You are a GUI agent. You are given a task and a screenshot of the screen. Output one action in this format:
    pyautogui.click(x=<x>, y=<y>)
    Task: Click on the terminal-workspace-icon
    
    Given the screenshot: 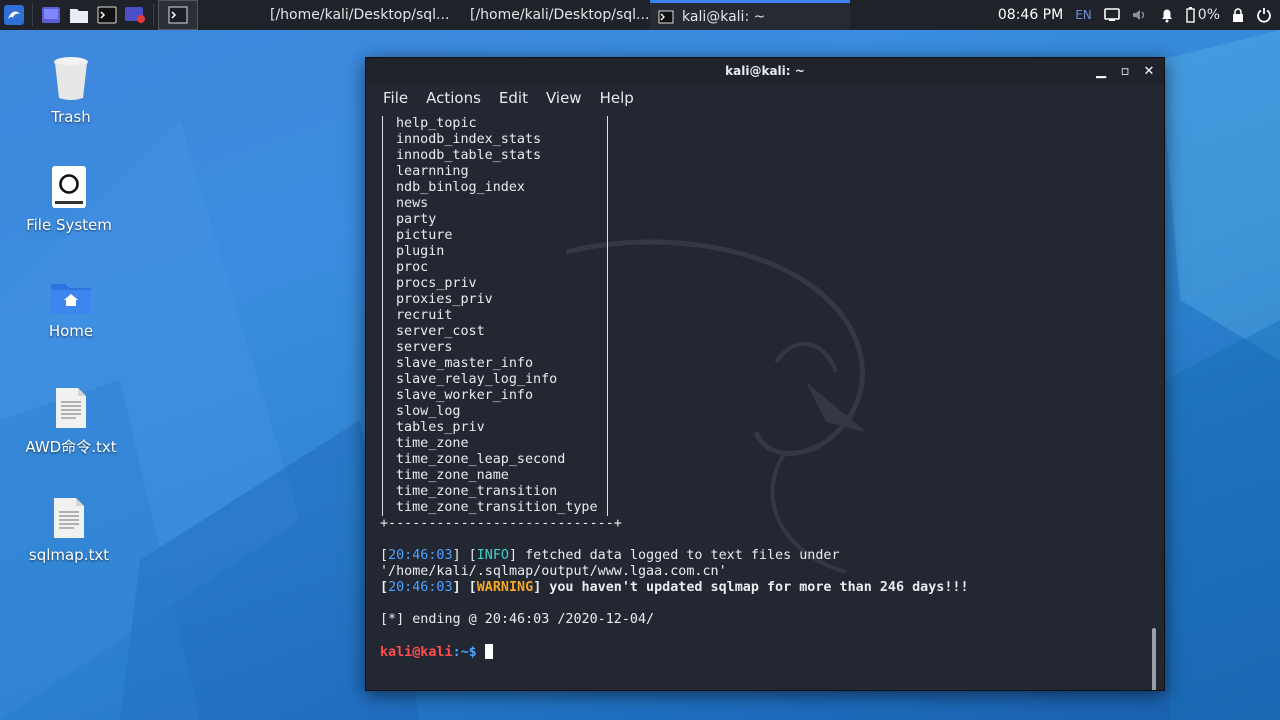 What is the action you would take?
    pyautogui.click(x=178, y=15)
    